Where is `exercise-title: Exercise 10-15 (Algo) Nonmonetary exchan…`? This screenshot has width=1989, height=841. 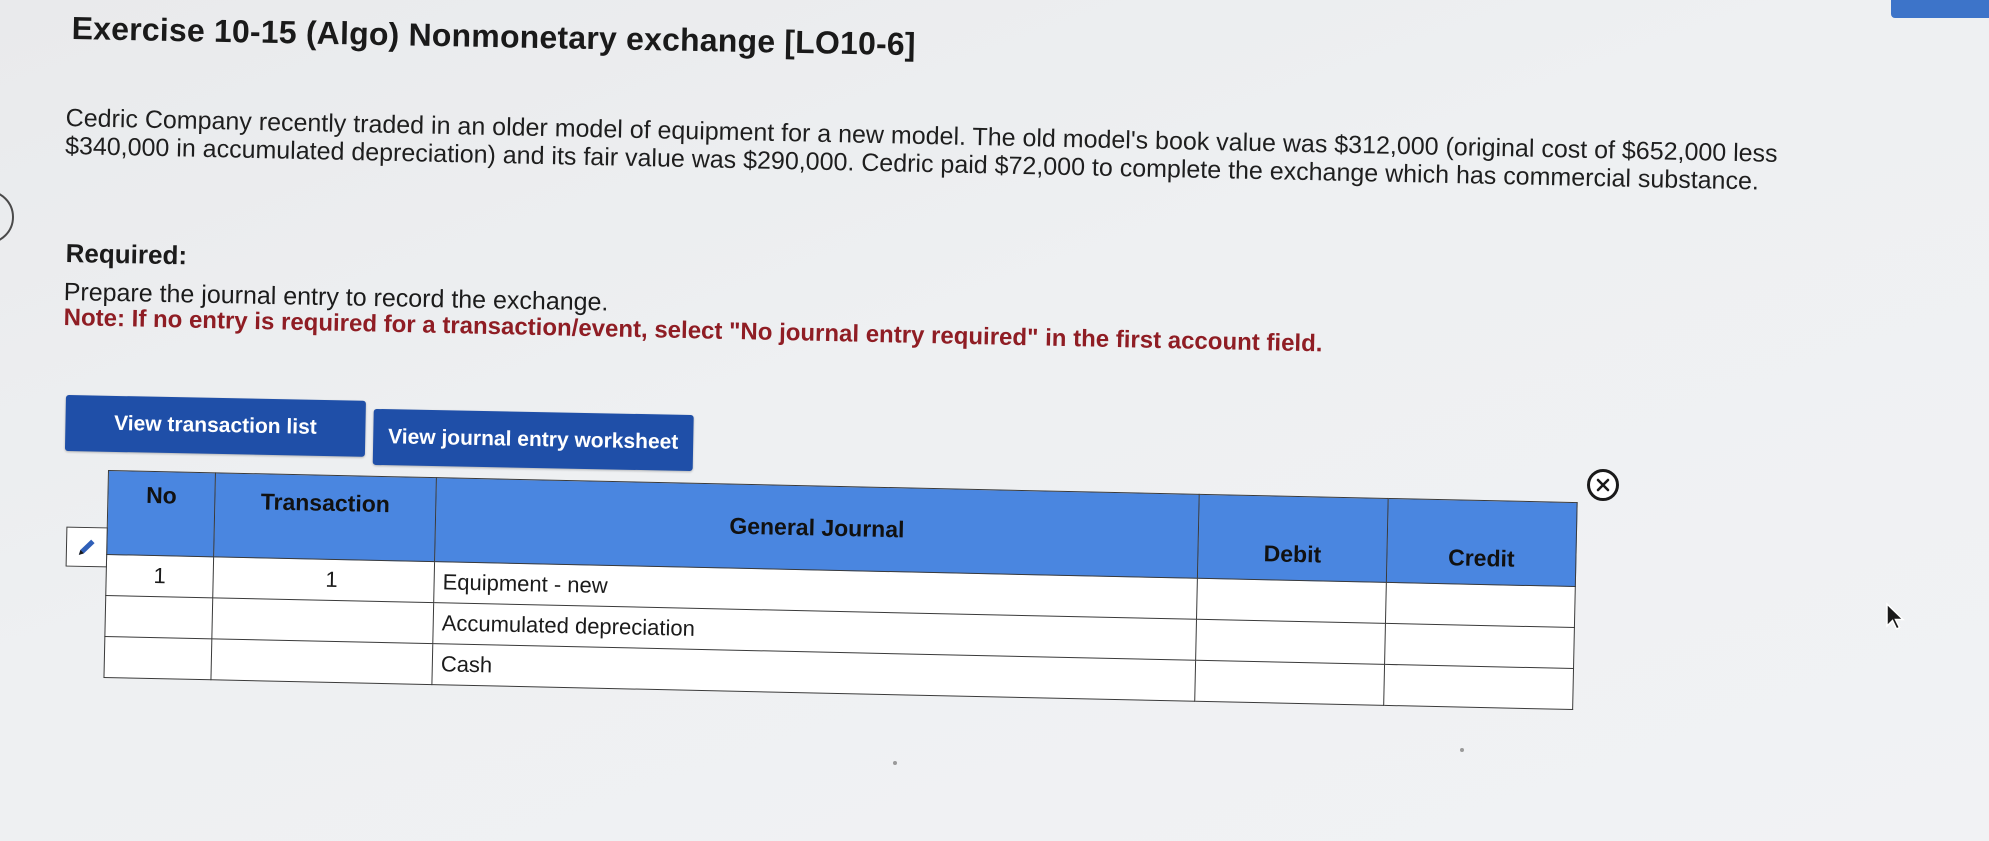
exercise-title: Exercise 10-15 (Algo) Nonmonetary exchan… is located at coordinates (494, 36).